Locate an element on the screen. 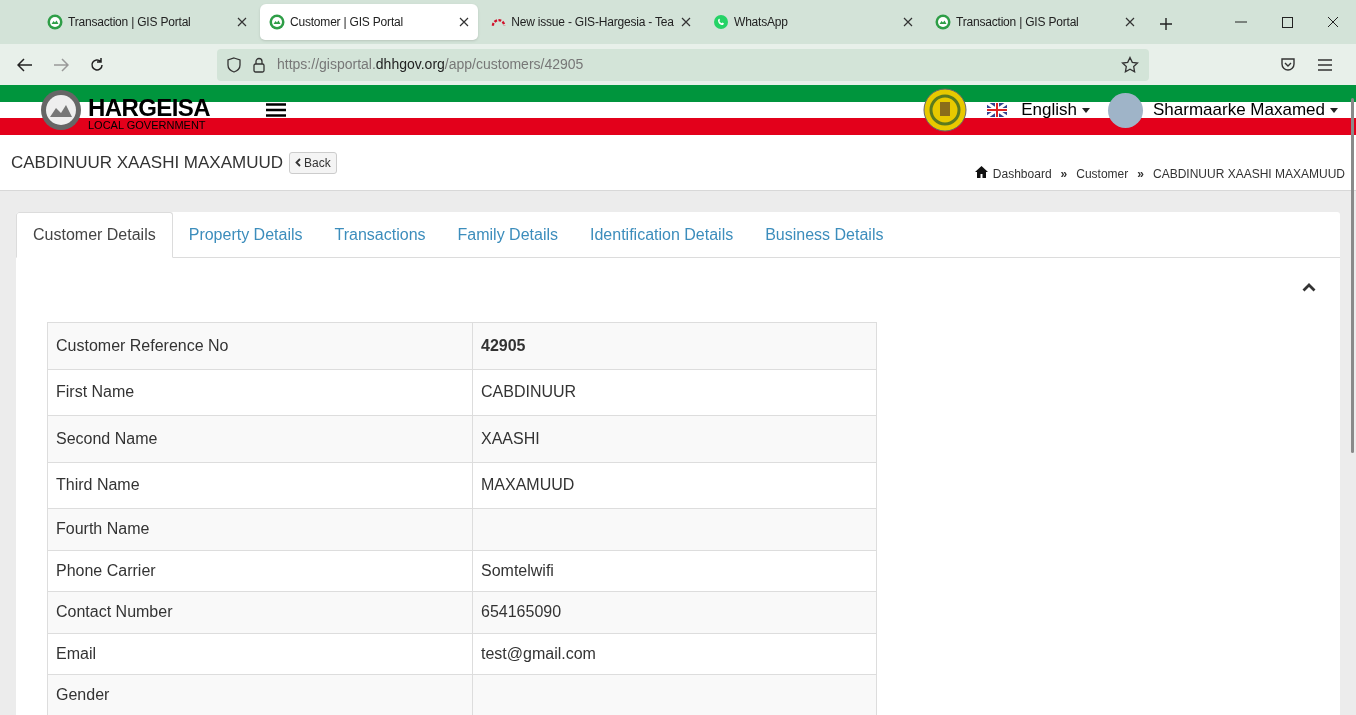 This screenshot has width=1356, height=715. chat-bubble-icon is located at coordinates (721, 22).